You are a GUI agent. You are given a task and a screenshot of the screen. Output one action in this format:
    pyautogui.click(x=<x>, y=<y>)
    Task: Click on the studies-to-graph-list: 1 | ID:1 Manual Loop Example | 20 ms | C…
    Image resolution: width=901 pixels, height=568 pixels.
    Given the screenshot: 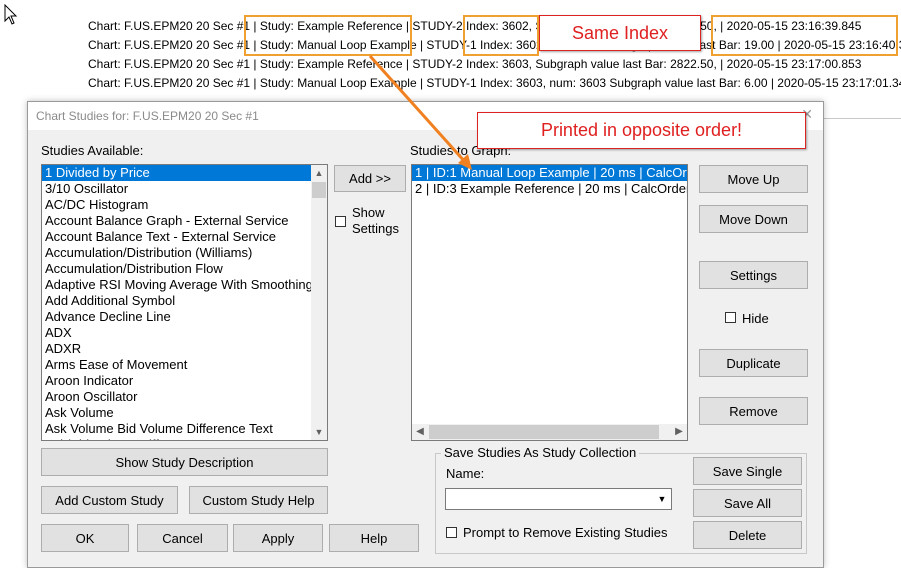 What is the action you would take?
    pyautogui.click(x=549, y=302)
    